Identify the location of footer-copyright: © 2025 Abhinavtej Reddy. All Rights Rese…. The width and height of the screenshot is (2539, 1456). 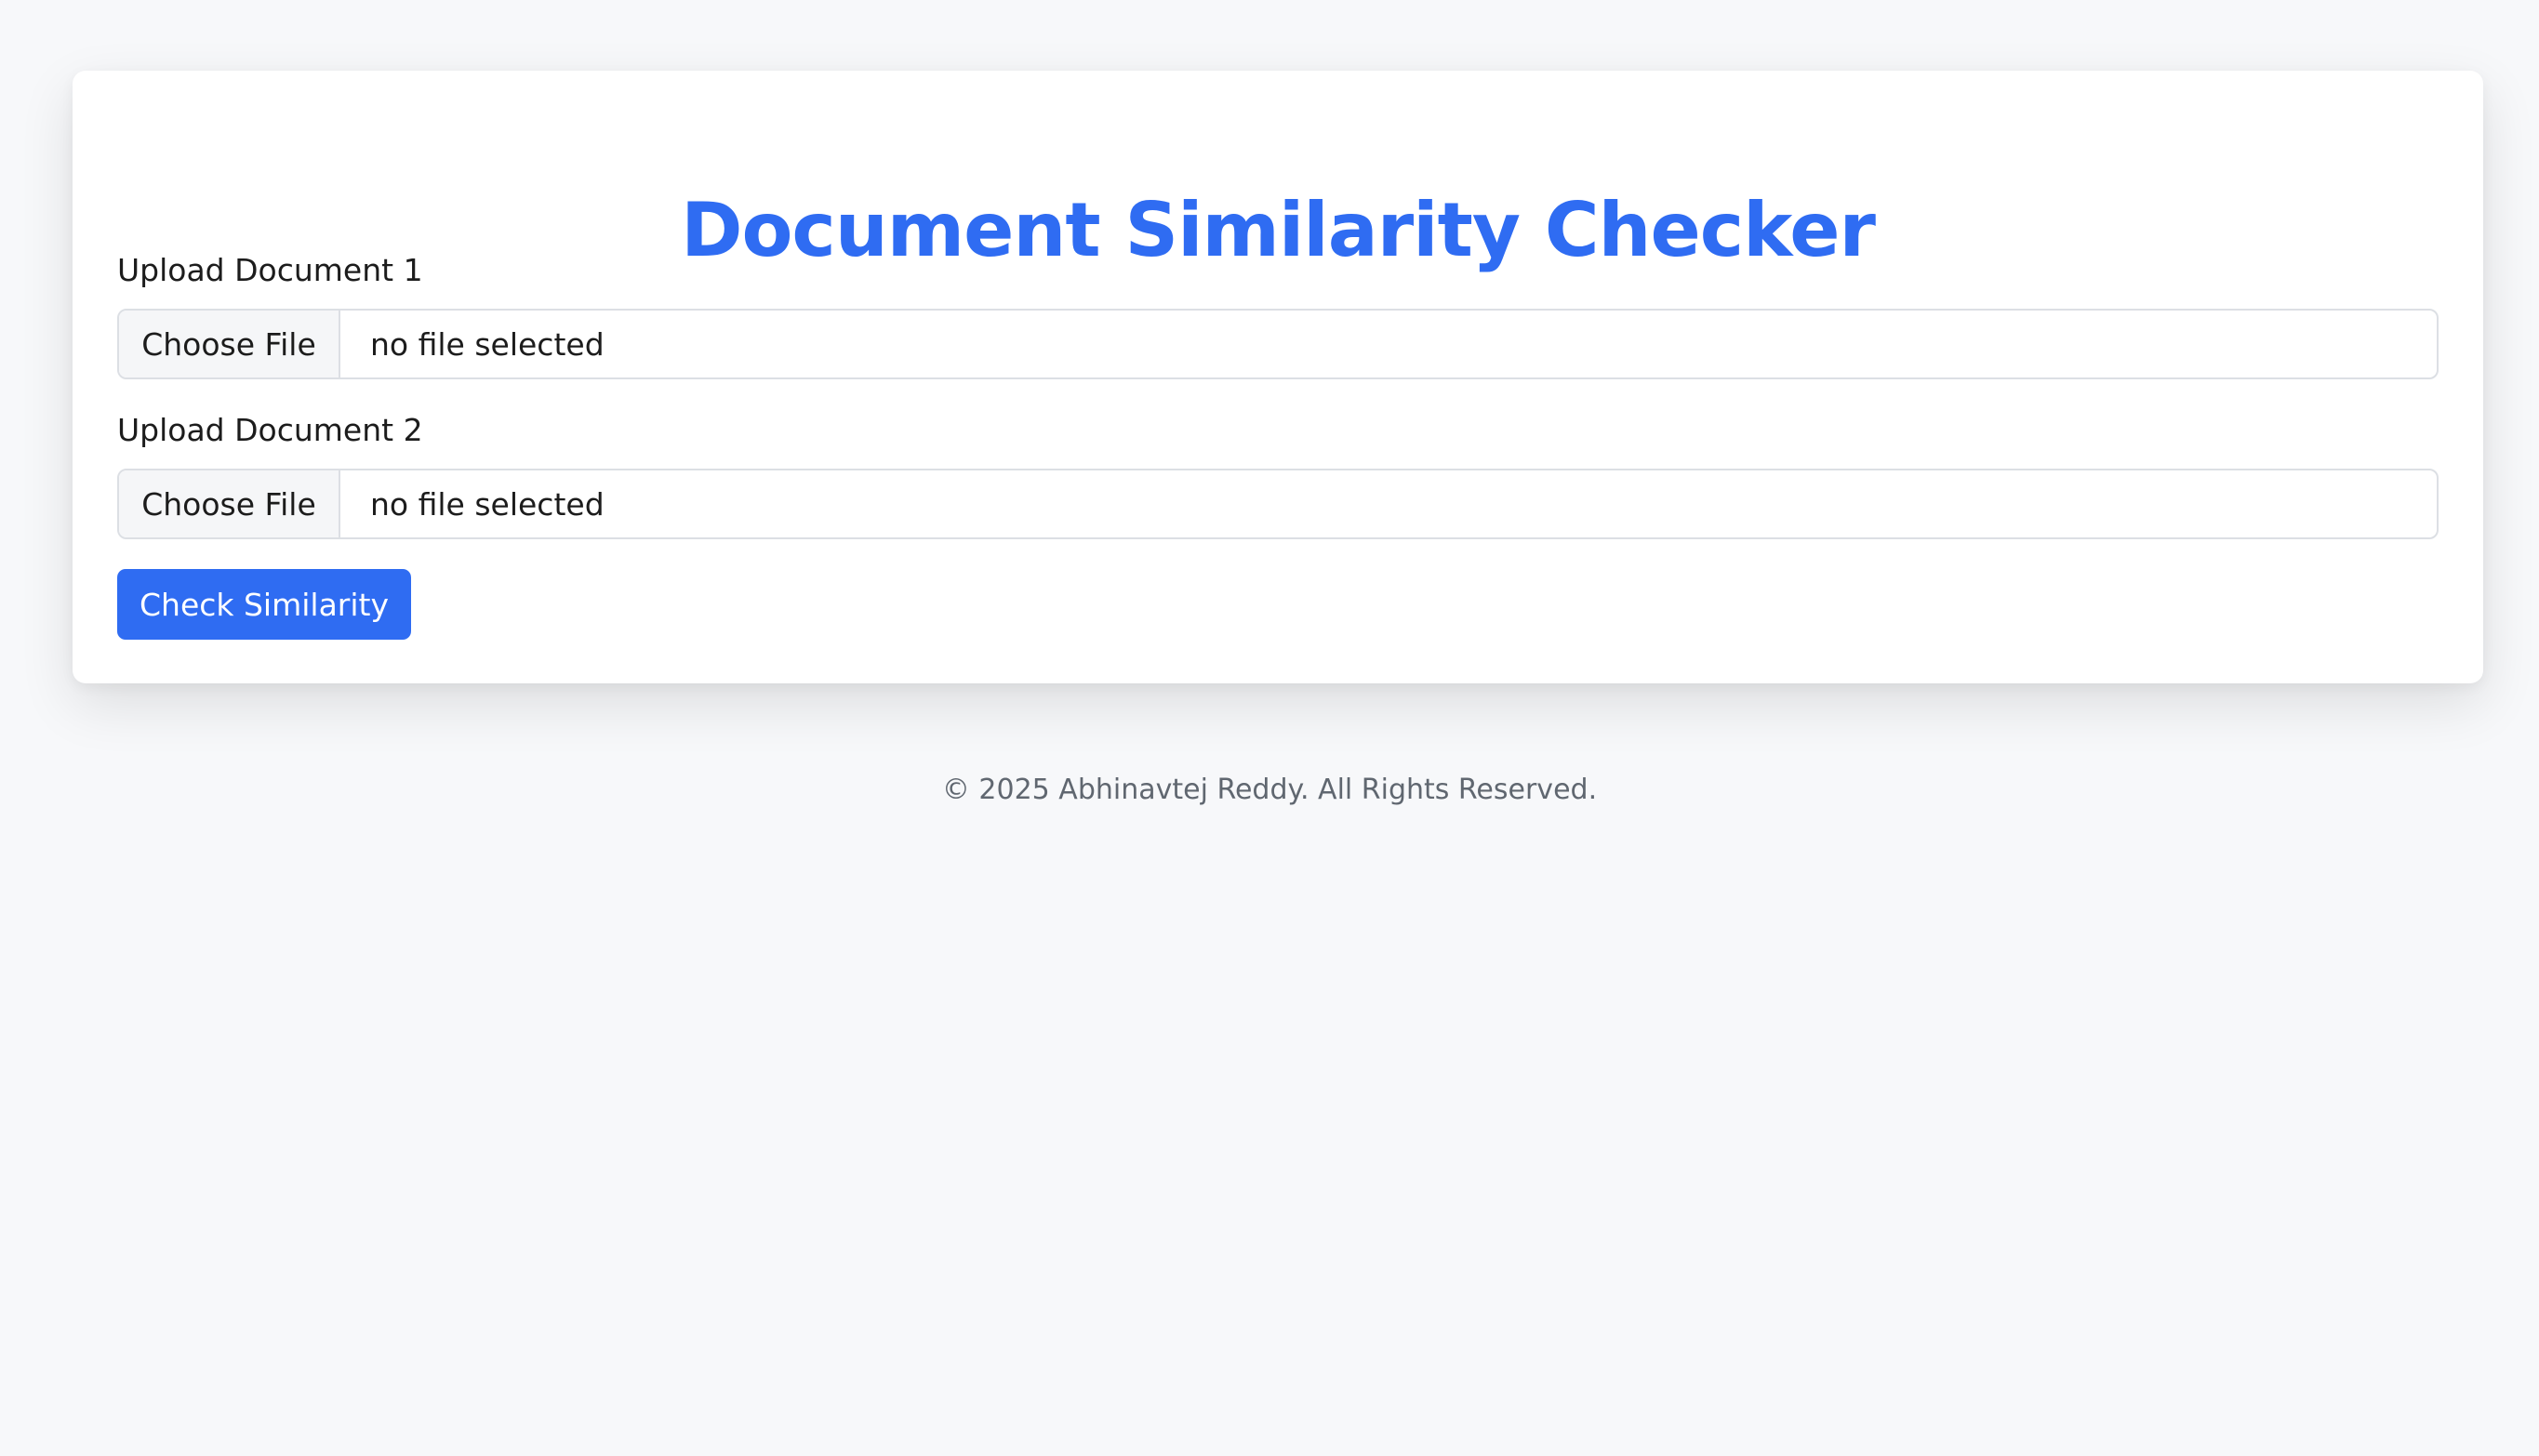
(1269, 790).